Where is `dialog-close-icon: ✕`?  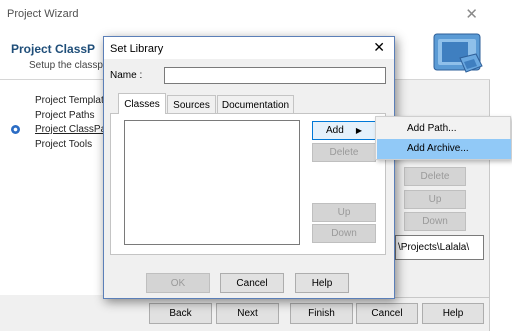 dialog-close-icon: ✕ is located at coordinates (379, 47).